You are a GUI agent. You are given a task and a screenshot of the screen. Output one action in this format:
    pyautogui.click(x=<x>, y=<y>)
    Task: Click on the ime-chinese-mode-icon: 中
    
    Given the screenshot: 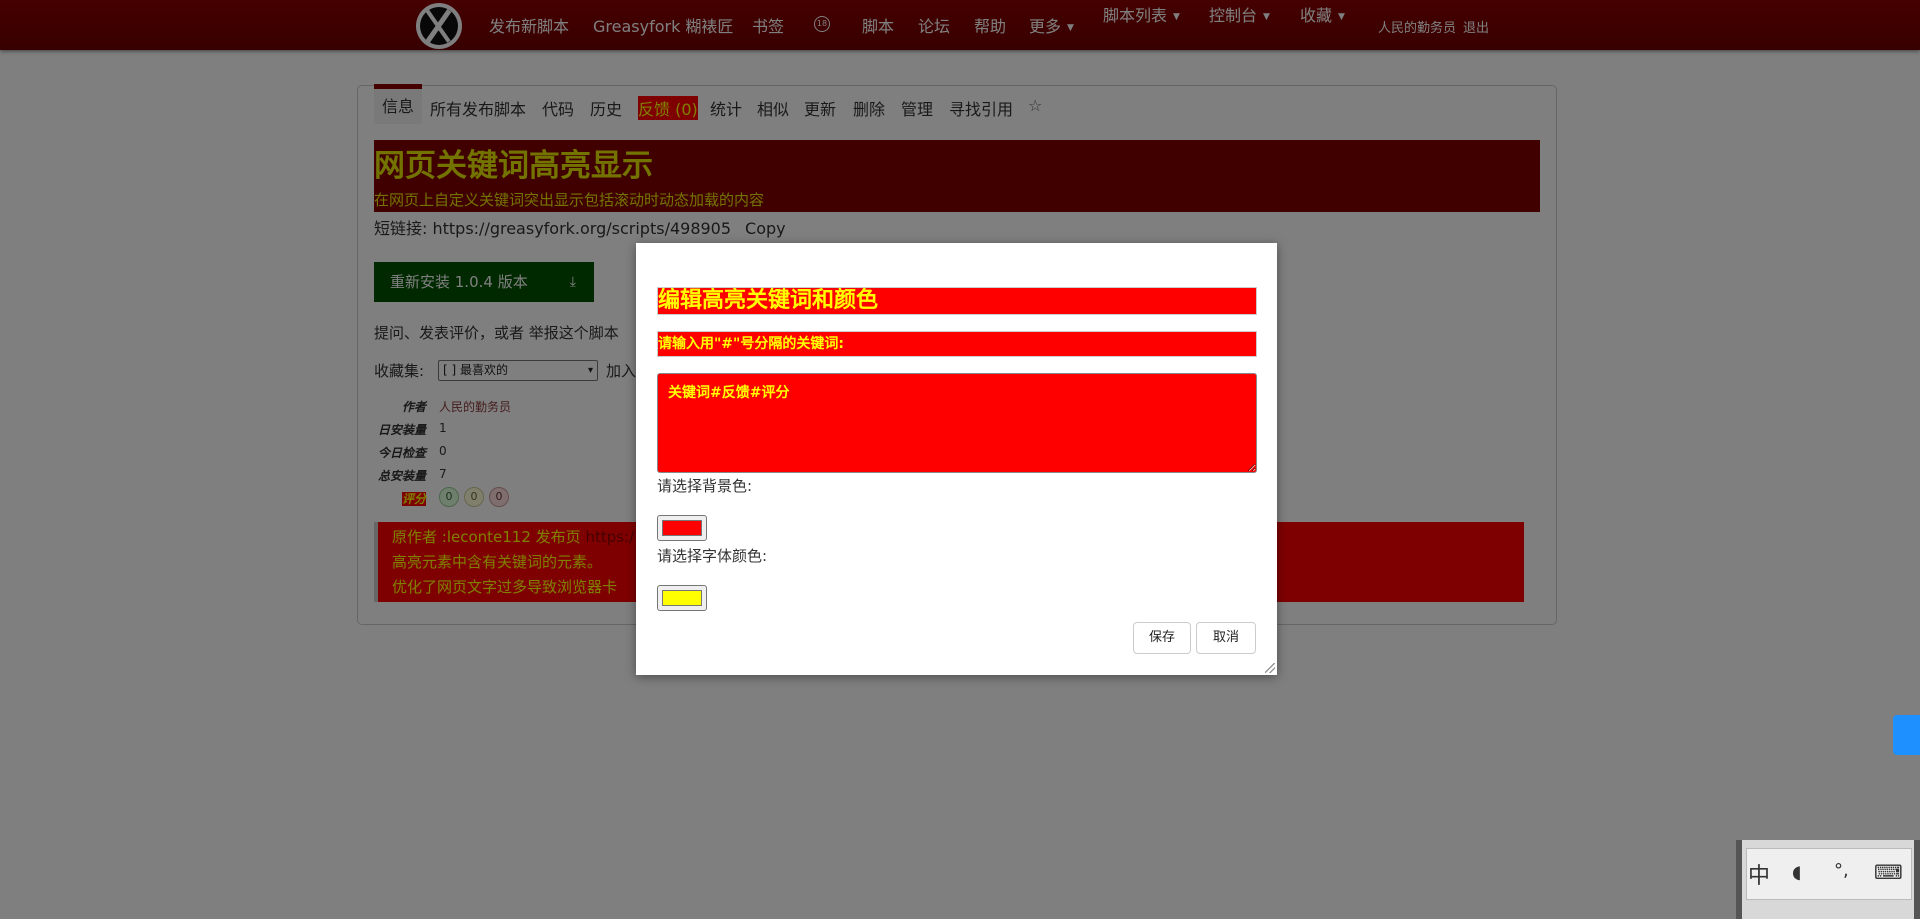 What is the action you would take?
    pyautogui.click(x=1759, y=874)
    